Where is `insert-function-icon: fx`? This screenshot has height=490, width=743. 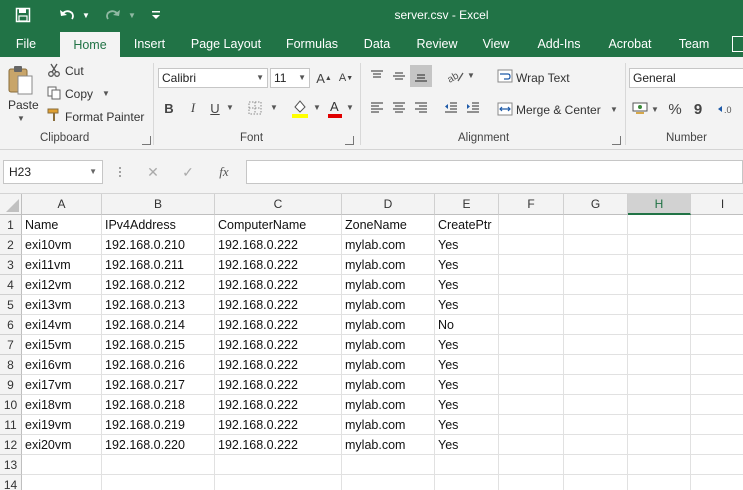 insert-function-icon: fx is located at coordinates (224, 172).